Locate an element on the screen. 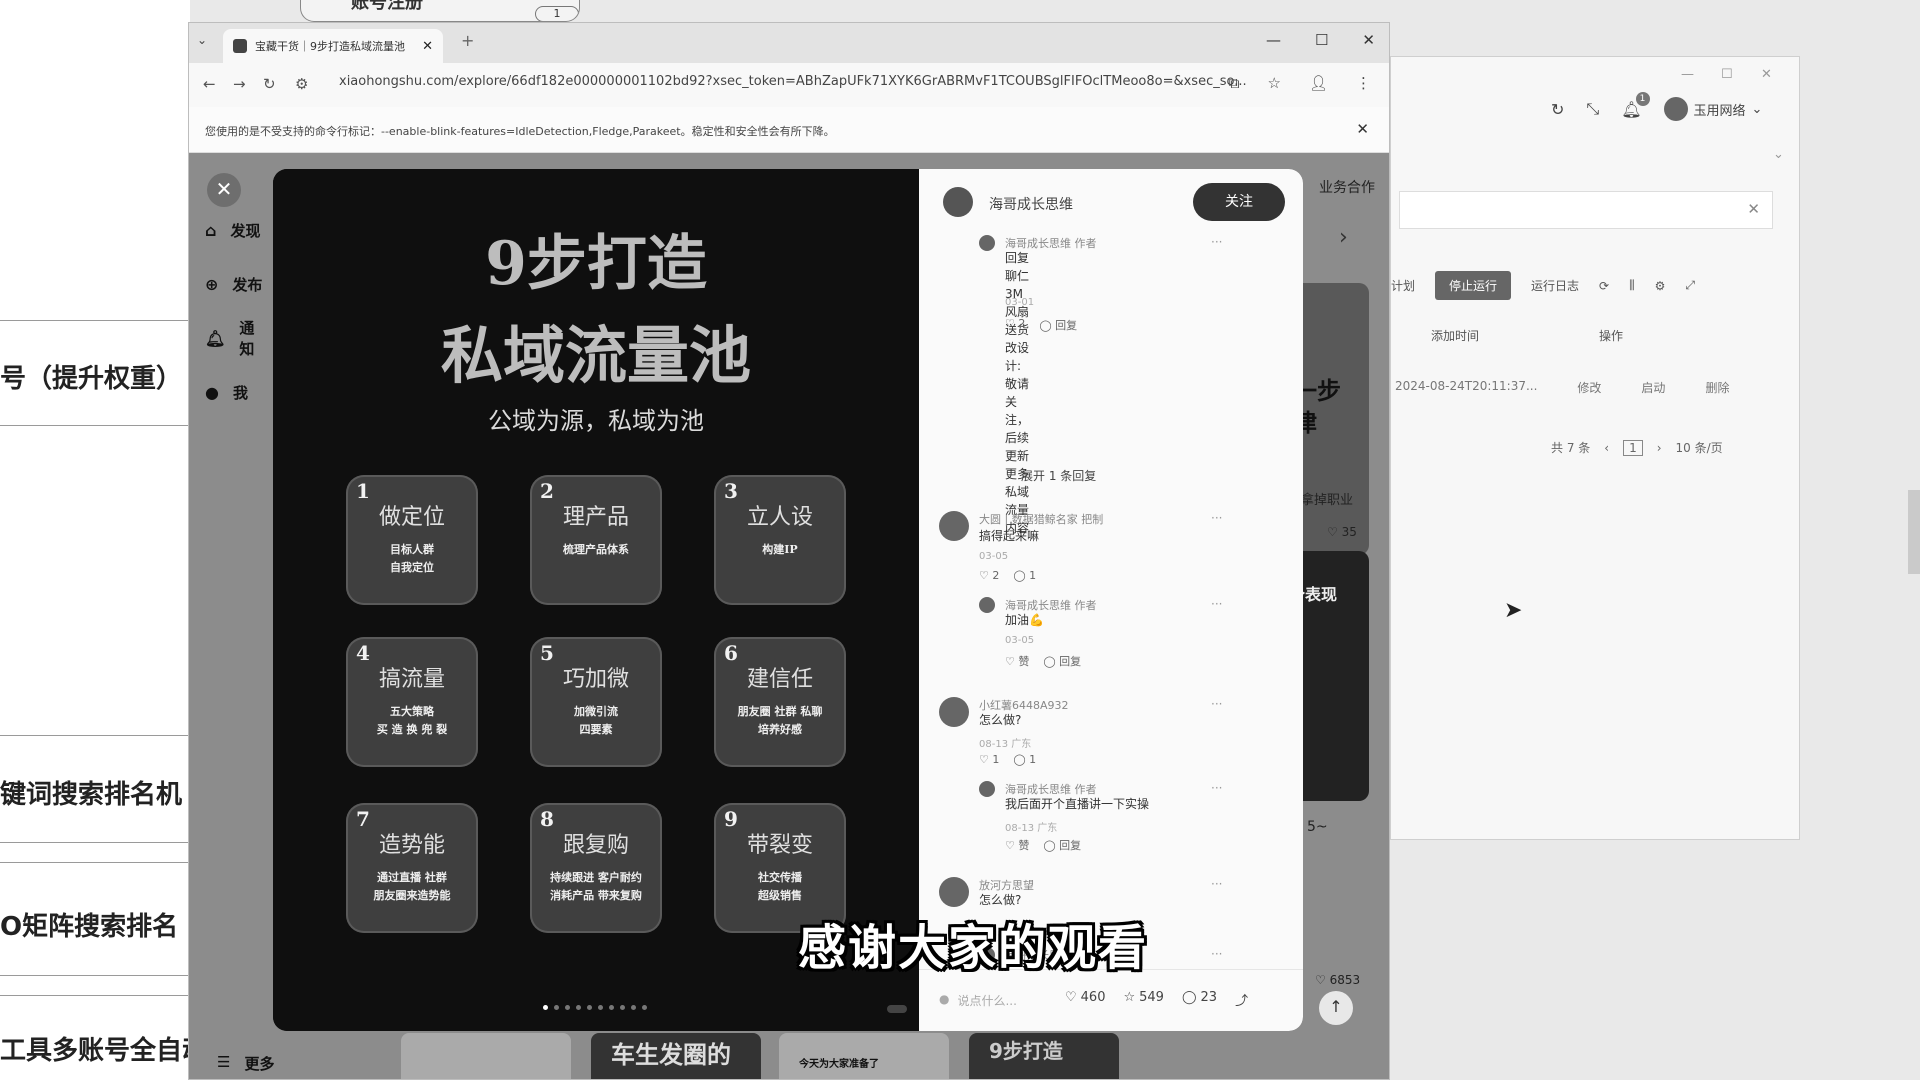 This screenshot has height=1080, width=1920. sidebar-item-discover: ⌂ 发现 is located at coordinates (235, 230).